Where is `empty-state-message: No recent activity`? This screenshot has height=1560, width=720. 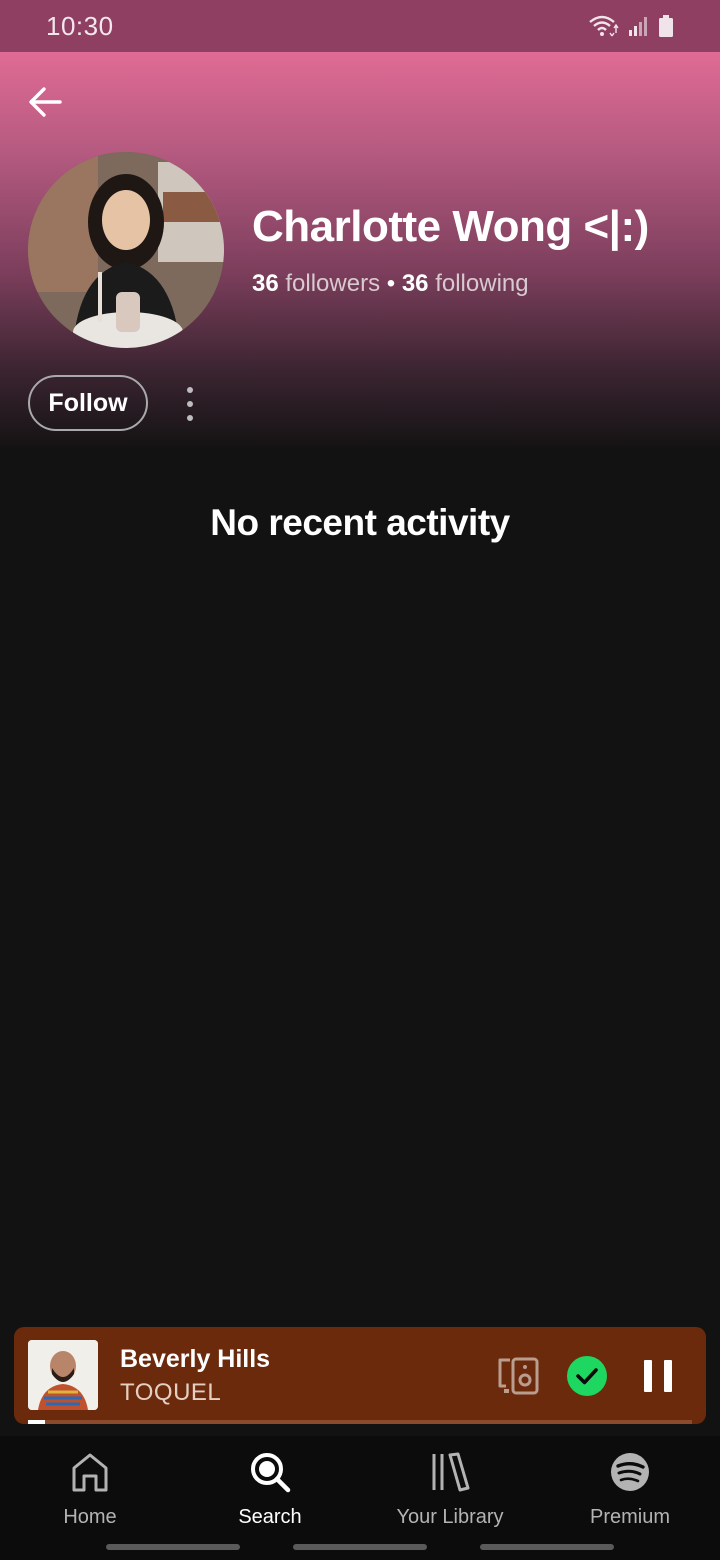 empty-state-message: No recent activity is located at coordinates (360, 522).